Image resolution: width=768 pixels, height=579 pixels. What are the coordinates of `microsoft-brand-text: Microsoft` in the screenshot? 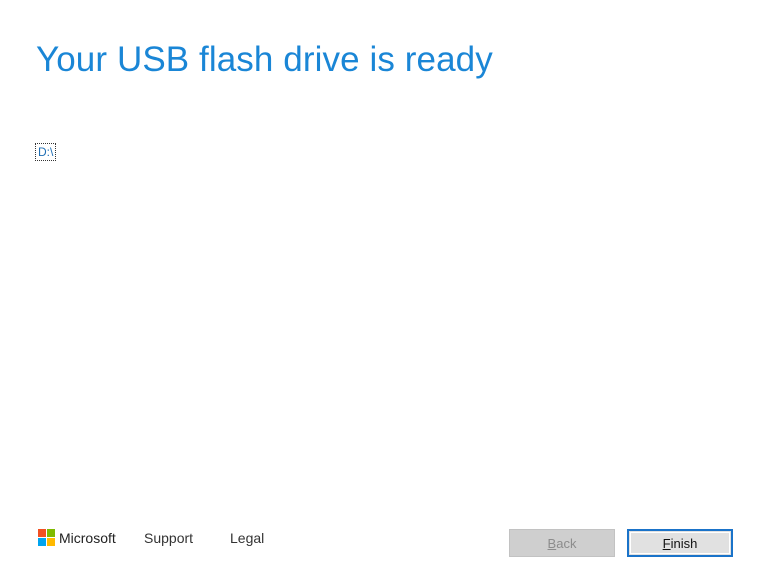 It's located at (87, 537).